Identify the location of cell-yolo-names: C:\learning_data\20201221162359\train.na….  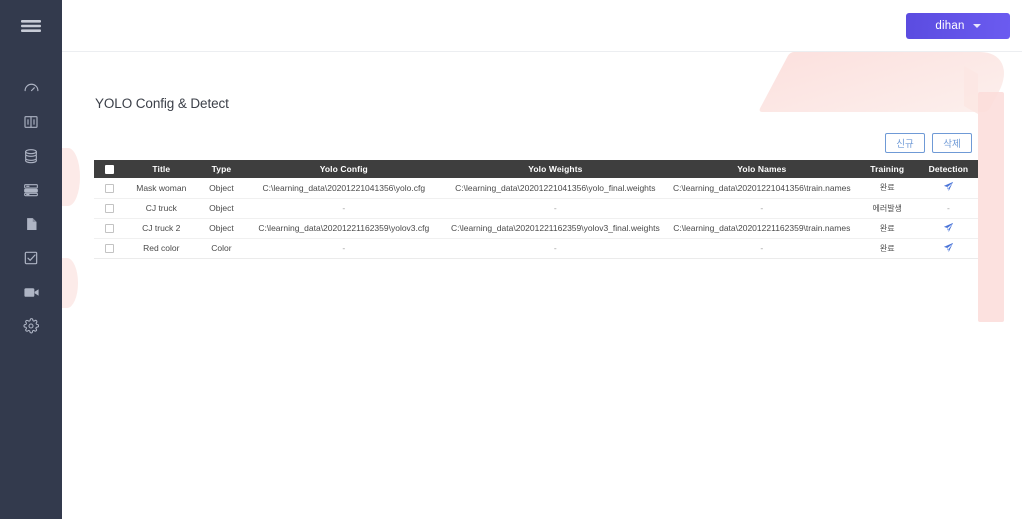
(762, 228).